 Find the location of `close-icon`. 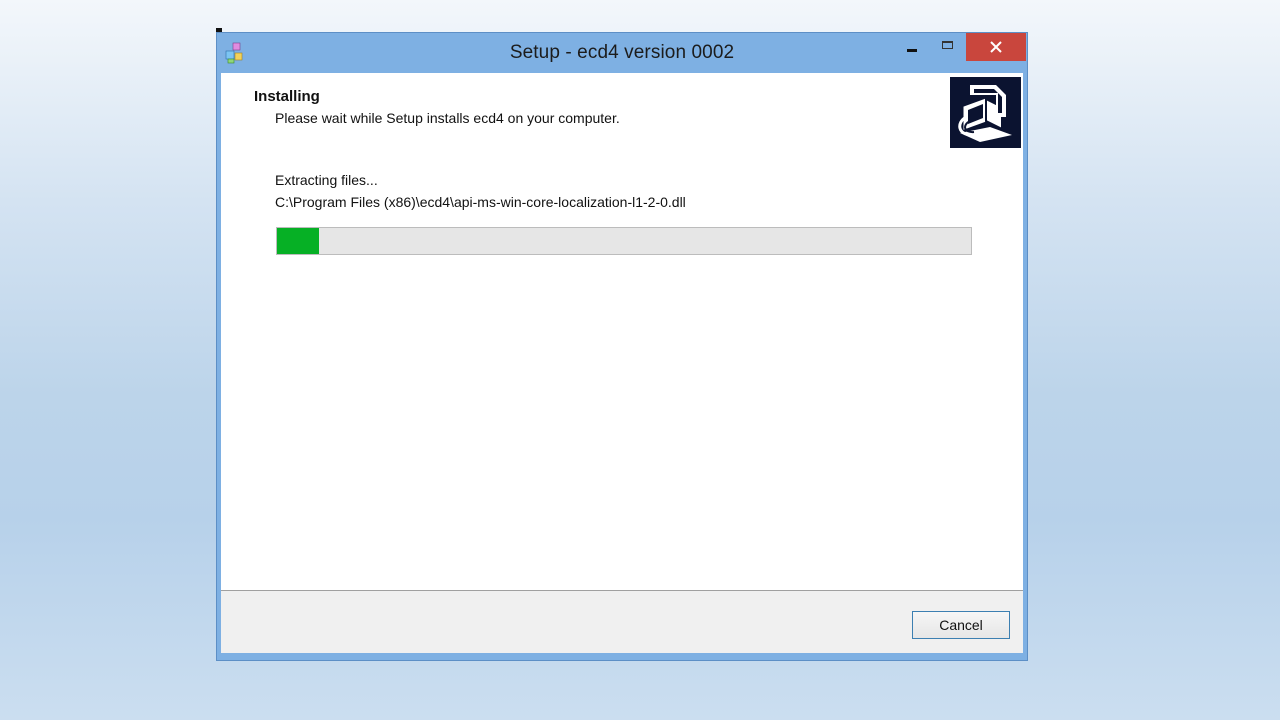

close-icon is located at coordinates (996, 47).